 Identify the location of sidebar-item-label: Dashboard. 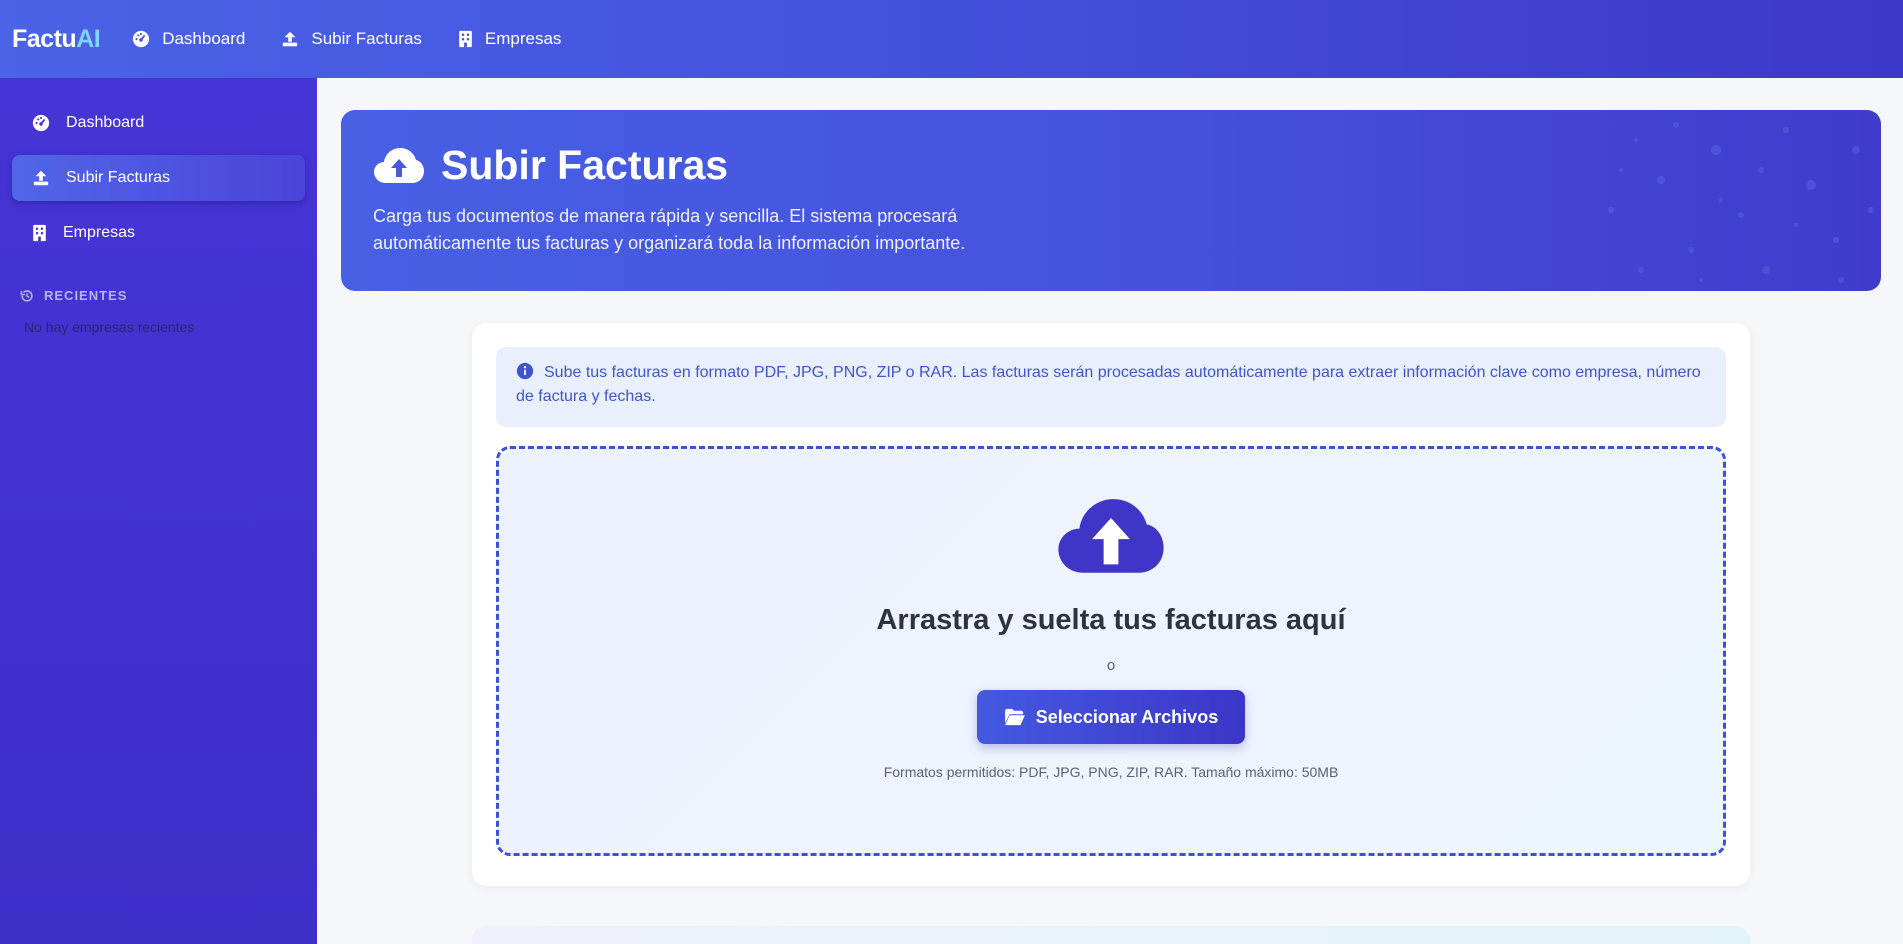
(105, 122).